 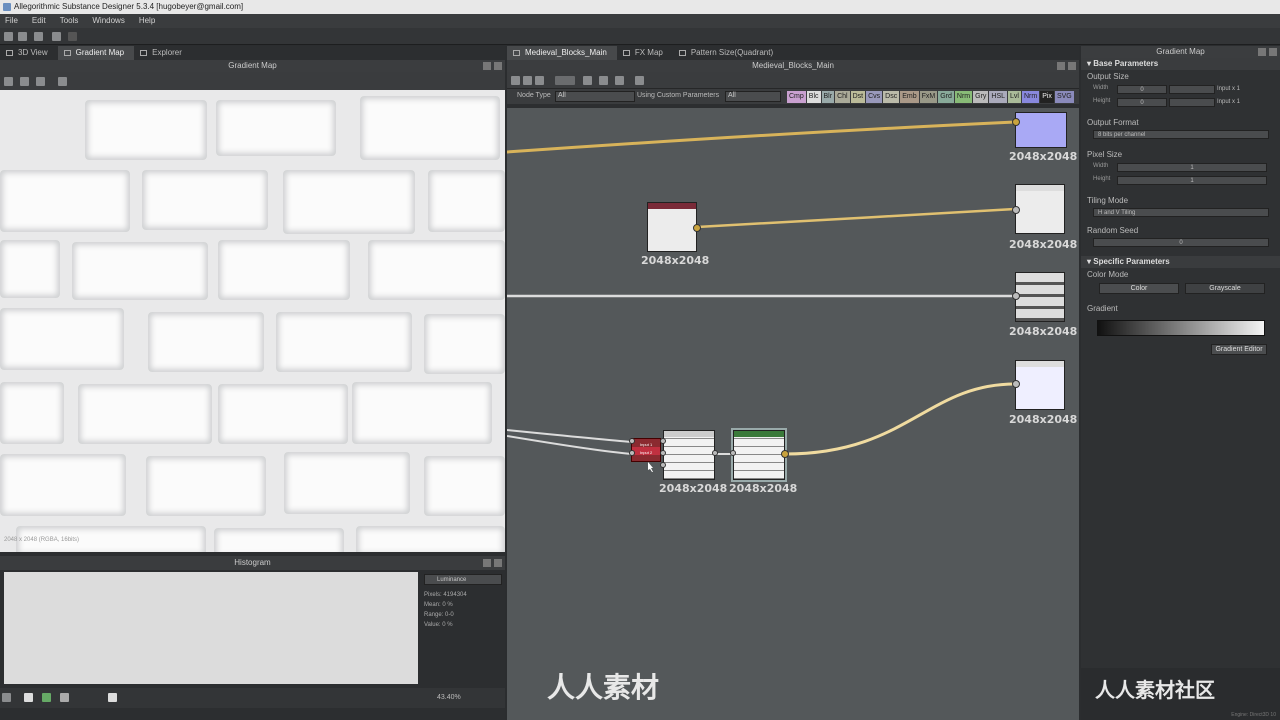 I want to click on pixel-height-field: 1, so click(x=1192, y=180).